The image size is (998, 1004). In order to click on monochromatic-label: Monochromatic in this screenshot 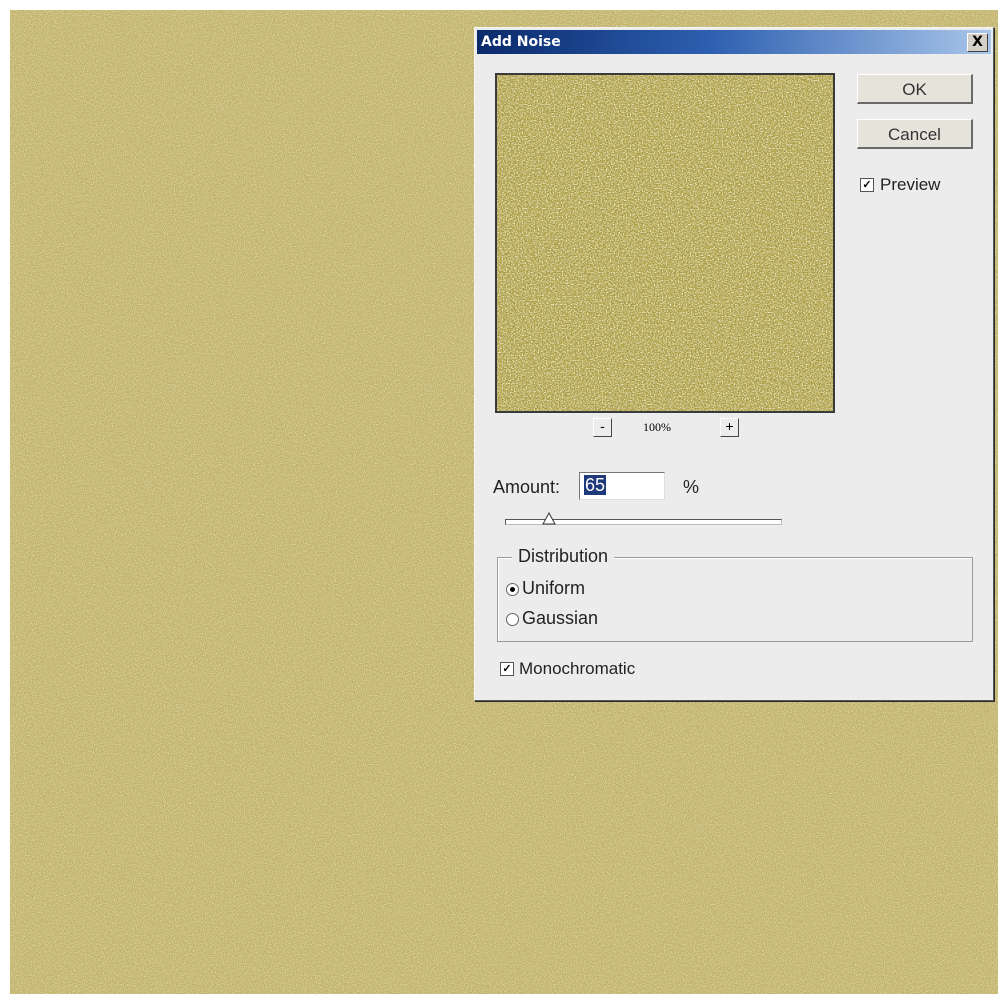, I will do `click(577, 668)`.